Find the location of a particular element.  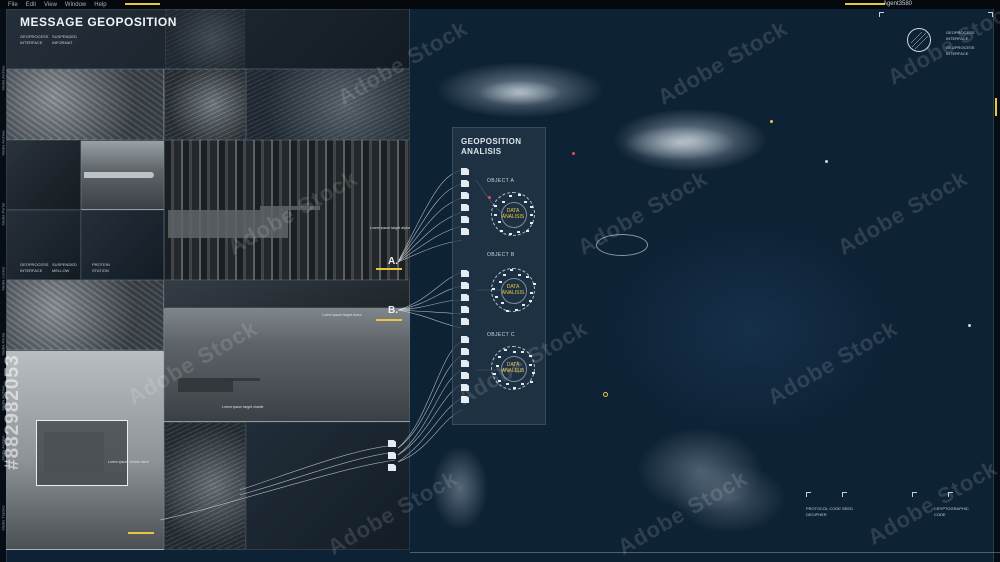

panel-title: GEOPOSITION ANALISIS is located at coordinates (491, 146).